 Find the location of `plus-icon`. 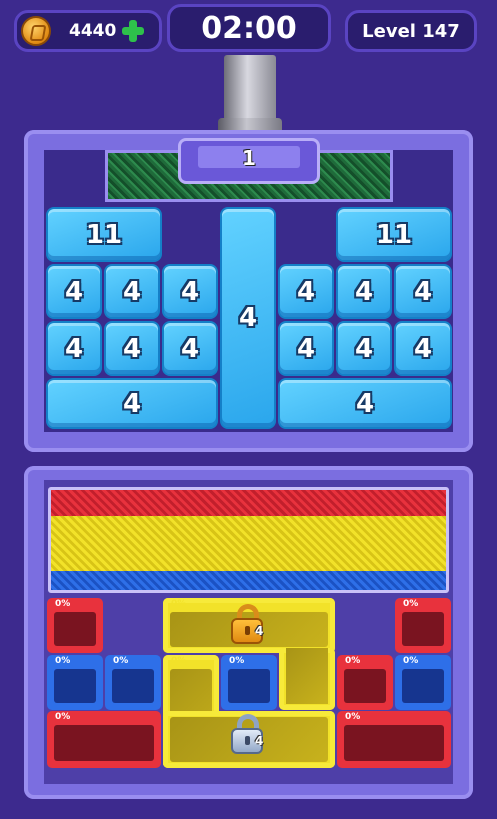

plus-icon is located at coordinates (133, 31).